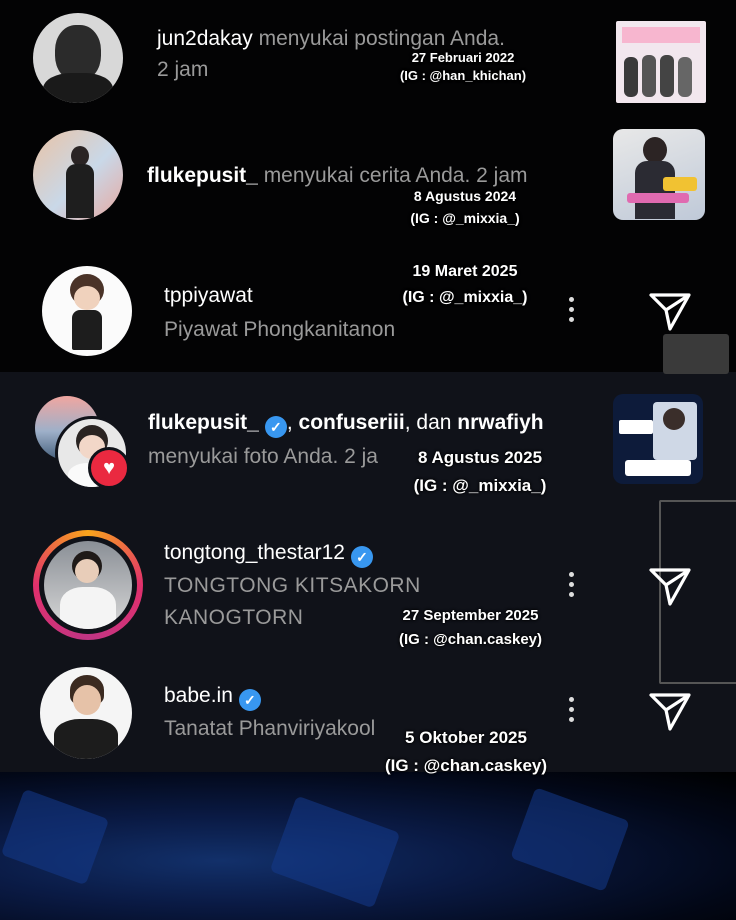  What do you see at coordinates (87, 311) in the screenshot?
I see `avatar-tppiyawat` at bounding box center [87, 311].